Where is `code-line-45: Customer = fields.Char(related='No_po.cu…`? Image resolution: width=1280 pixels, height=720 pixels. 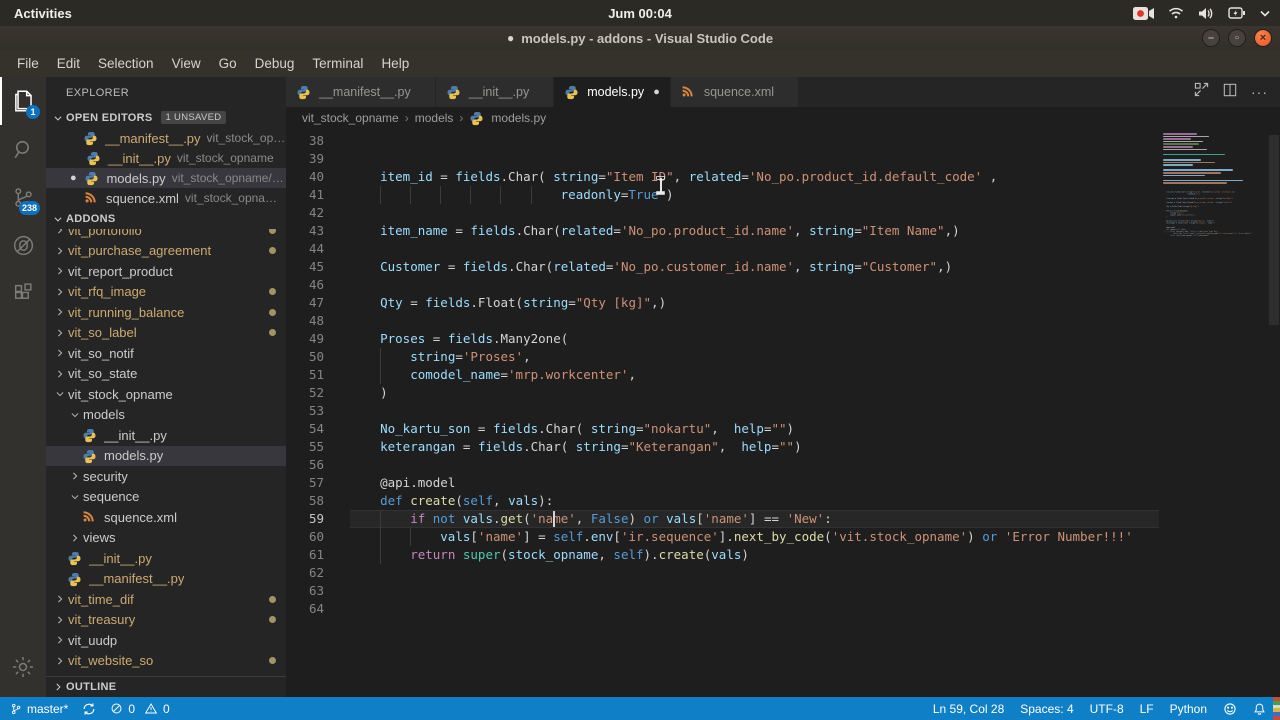
code-line-45: Customer = fields.Char(related='No_po.cu… is located at coordinates (815, 267).